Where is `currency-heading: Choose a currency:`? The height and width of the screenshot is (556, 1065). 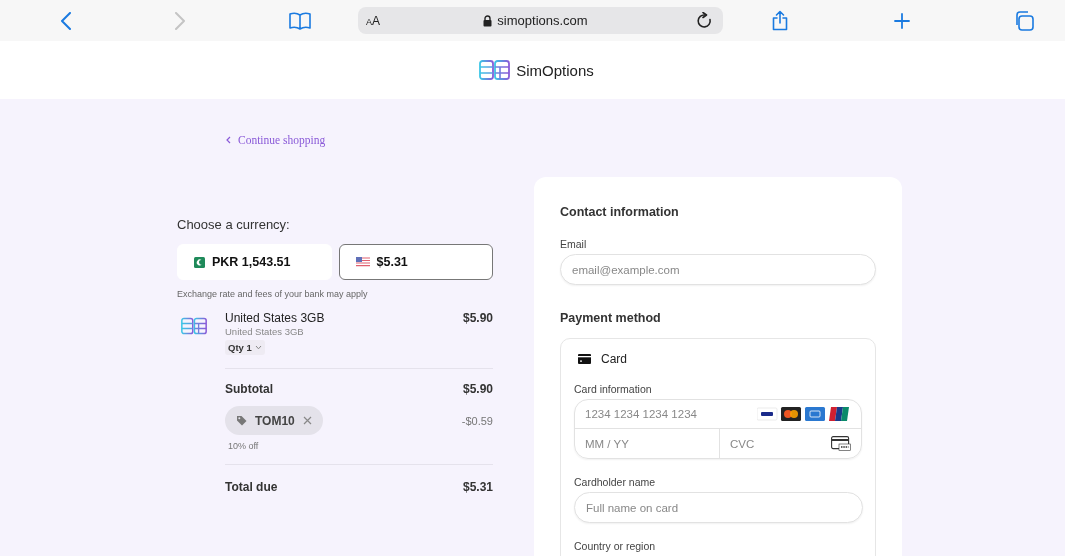 currency-heading: Choose a currency: is located at coordinates (234, 224).